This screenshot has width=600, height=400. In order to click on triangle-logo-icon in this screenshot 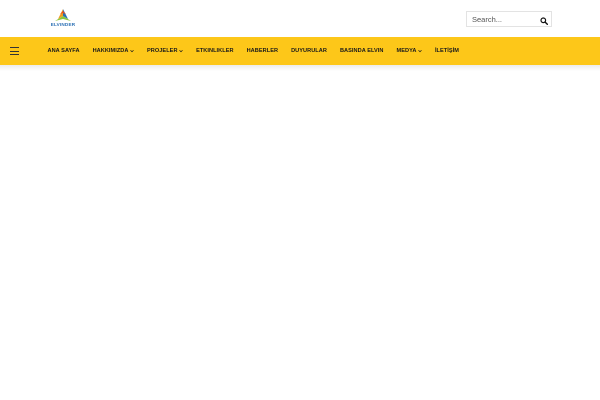, I will do `click(63, 15)`.